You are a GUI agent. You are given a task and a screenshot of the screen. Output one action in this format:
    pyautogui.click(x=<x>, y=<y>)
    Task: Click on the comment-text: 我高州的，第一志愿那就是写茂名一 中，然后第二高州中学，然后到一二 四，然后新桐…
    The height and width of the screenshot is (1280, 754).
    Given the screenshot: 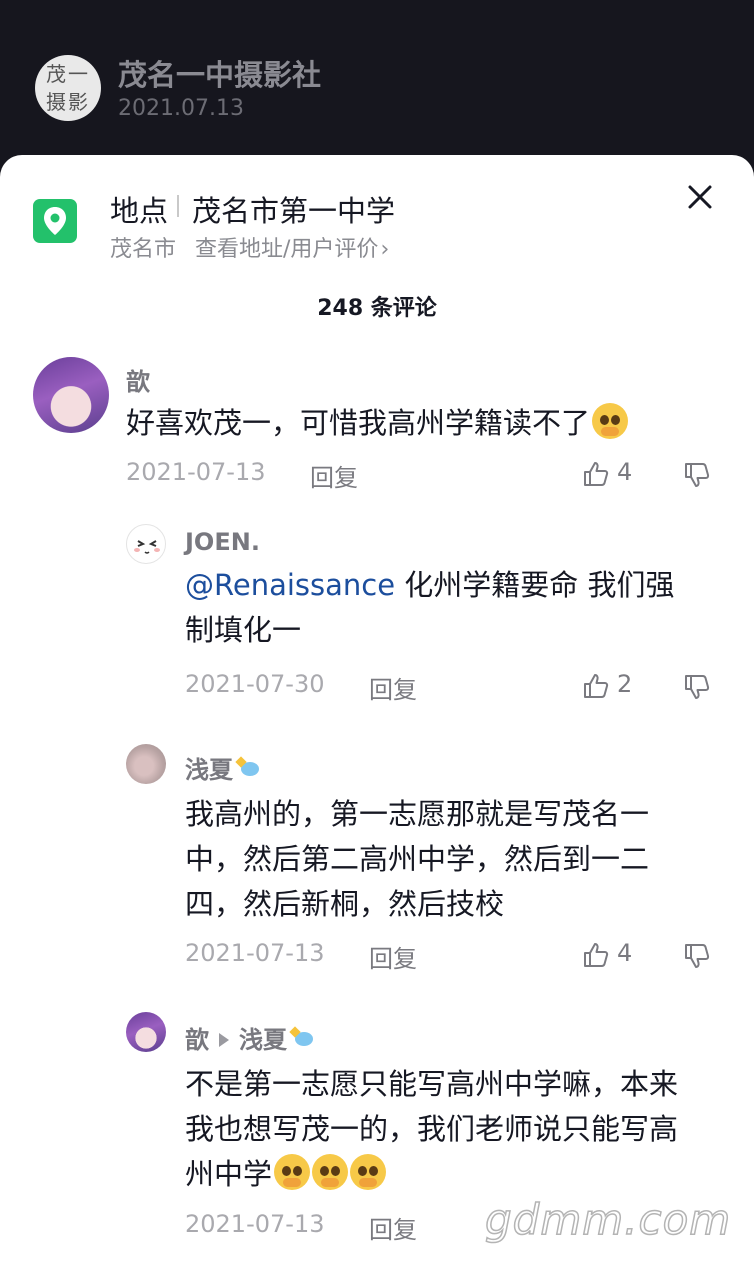 What is the action you would take?
    pyautogui.click(x=417, y=859)
    